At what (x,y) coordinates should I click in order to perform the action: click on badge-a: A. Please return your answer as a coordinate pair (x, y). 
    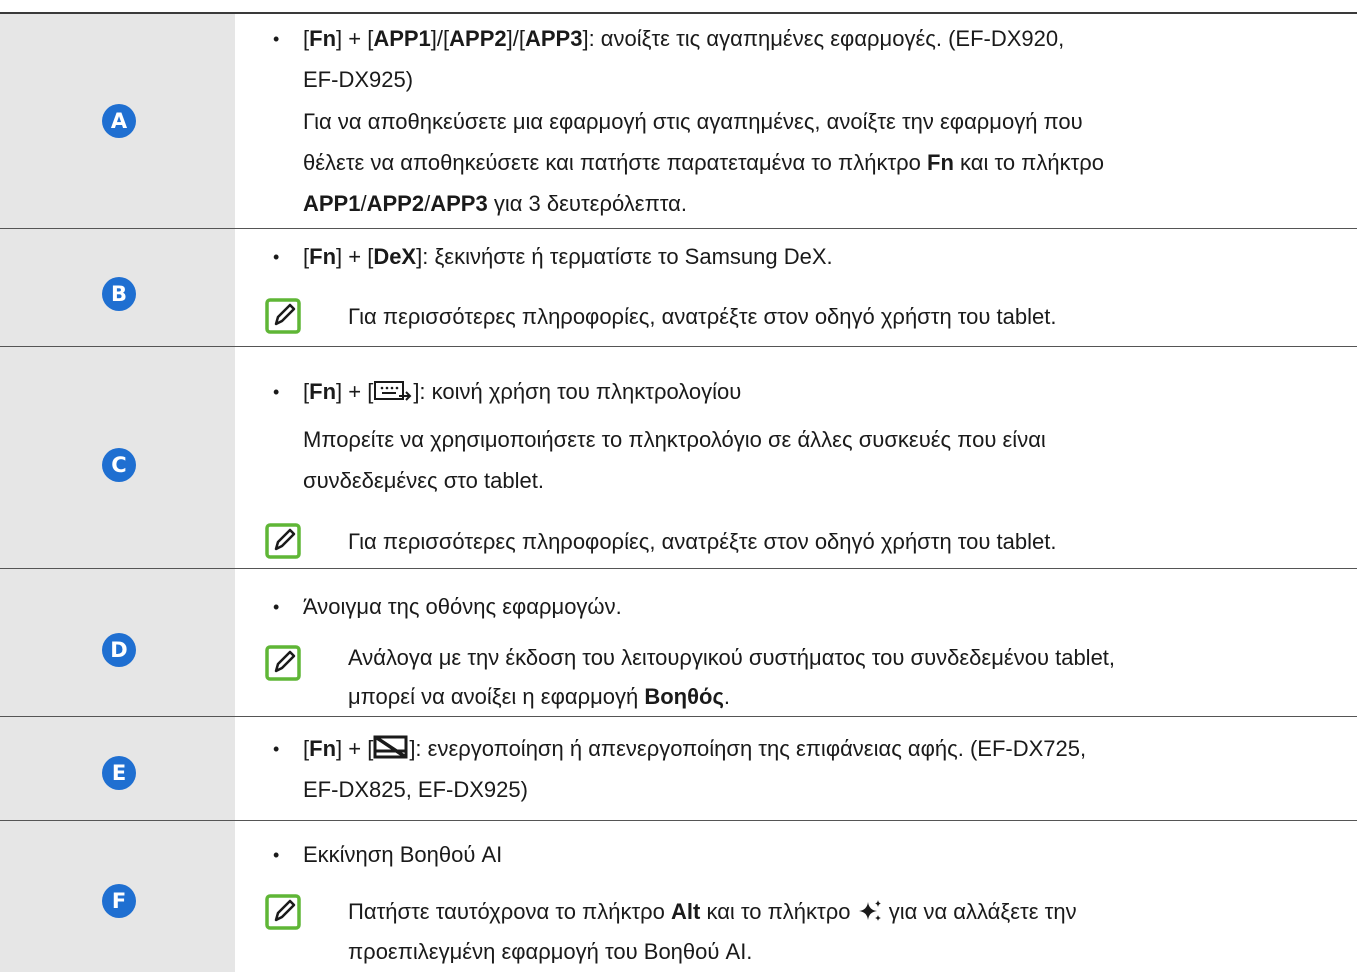
    Looking at the image, I should click on (119, 121).